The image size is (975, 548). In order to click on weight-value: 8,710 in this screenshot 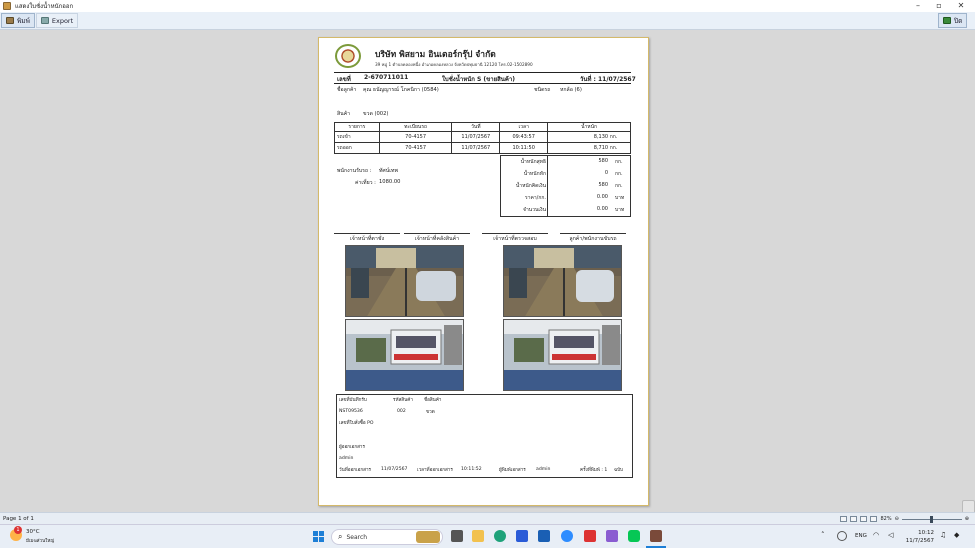, I will do `click(601, 148)`.